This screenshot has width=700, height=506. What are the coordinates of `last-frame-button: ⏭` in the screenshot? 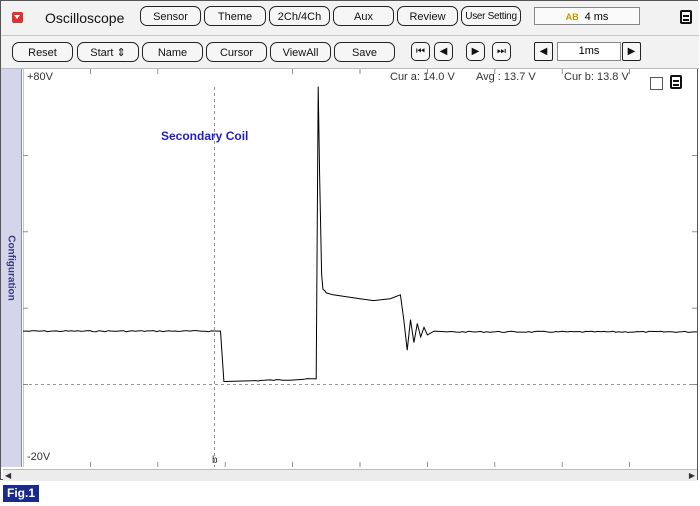 It's located at (501, 51).